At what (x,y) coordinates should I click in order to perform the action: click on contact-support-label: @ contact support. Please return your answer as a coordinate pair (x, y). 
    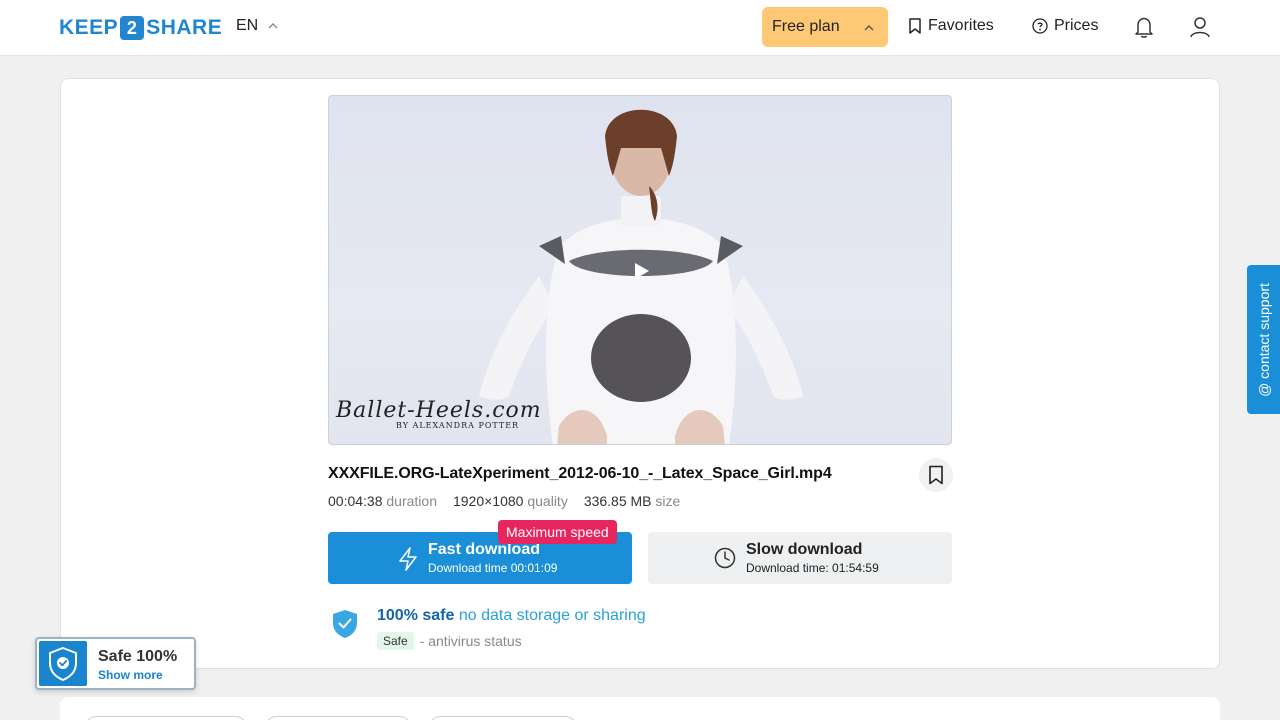
    Looking at the image, I should click on (1263, 339).